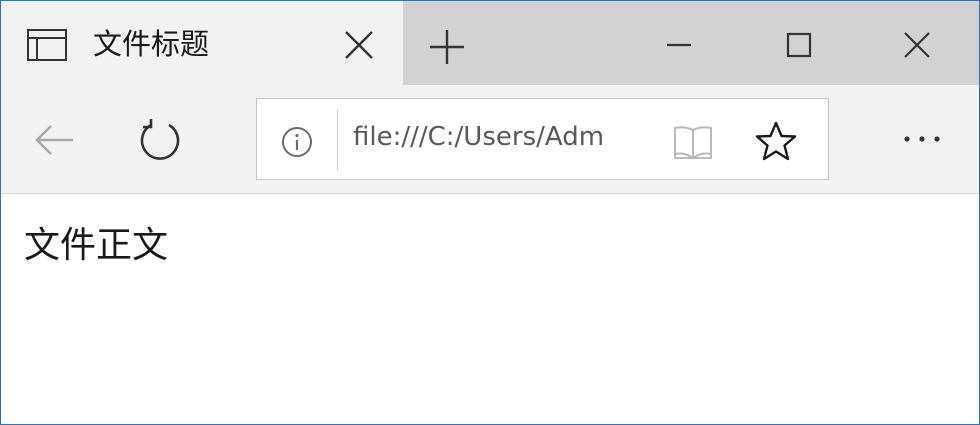 Image resolution: width=980 pixels, height=425 pixels. Describe the element at coordinates (160, 140) in the screenshot. I see `refresh-icon` at that location.